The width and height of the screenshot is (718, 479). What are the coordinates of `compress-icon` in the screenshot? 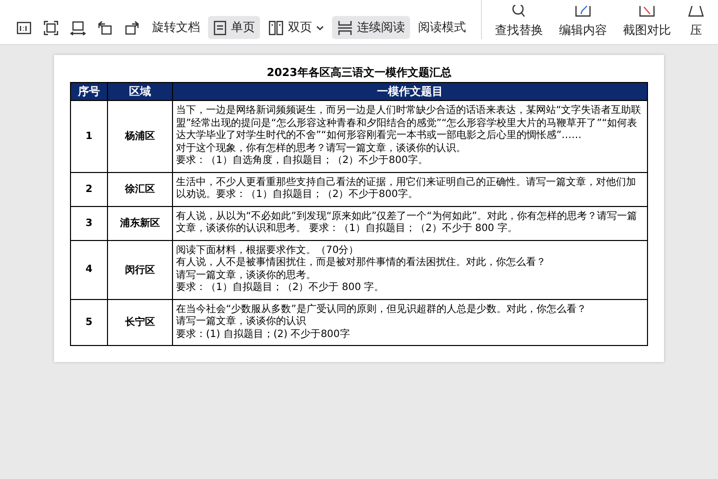 It's located at (696, 12).